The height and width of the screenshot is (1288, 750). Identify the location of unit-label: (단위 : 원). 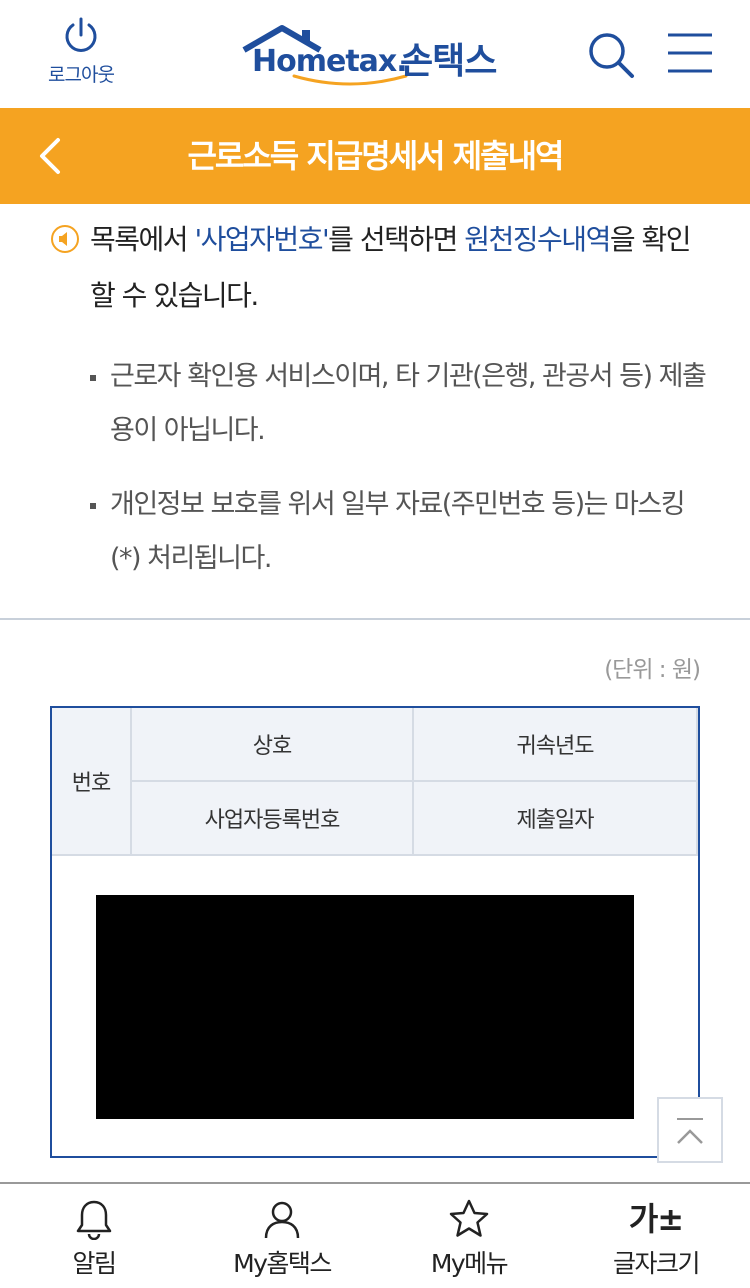
(652, 670).